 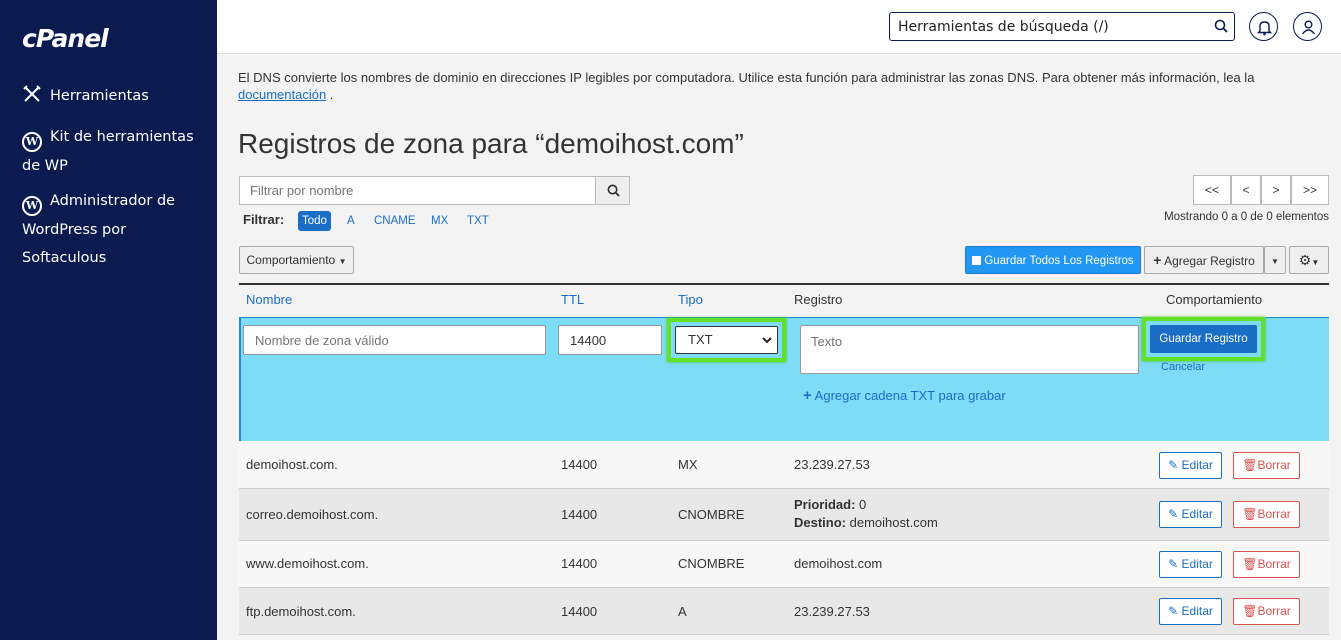 I want to click on notifications-button, so click(x=1263, y=26).